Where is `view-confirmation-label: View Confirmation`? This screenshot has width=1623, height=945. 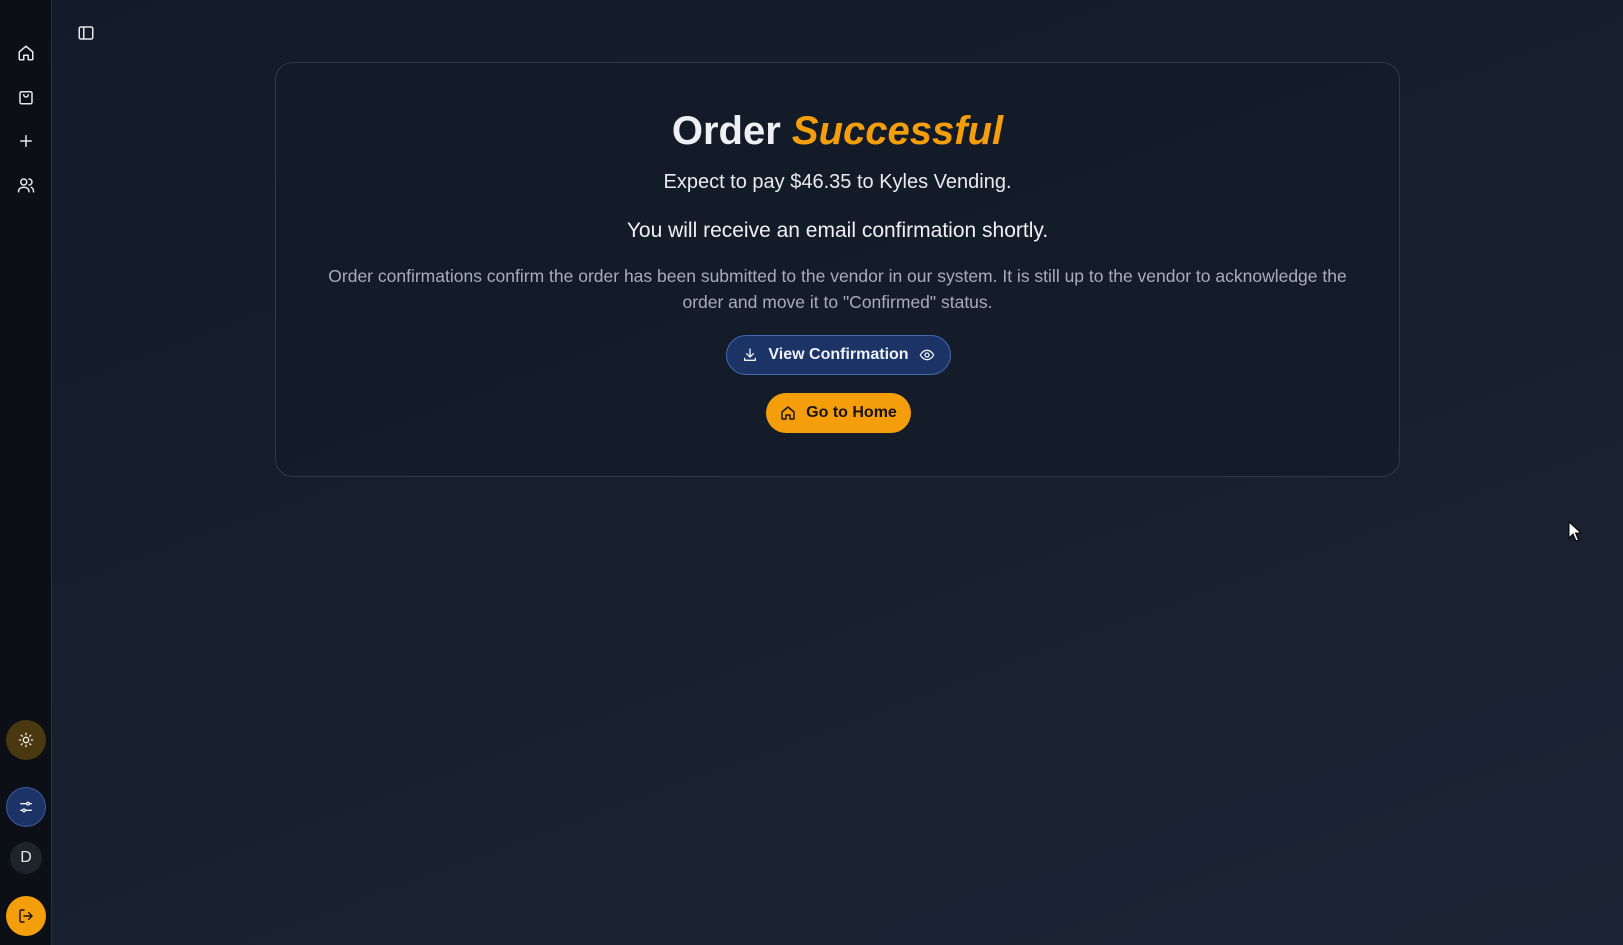 view-confirmation-label: View Confirmation is located at coordinates (838, 354).